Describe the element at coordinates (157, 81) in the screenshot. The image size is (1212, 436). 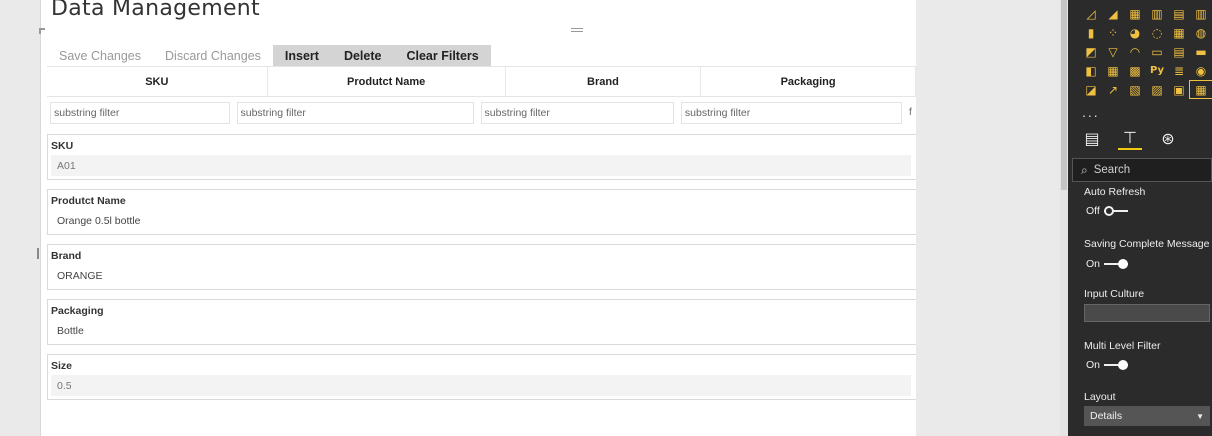
I see `column-header-sku: SKU` at that location.